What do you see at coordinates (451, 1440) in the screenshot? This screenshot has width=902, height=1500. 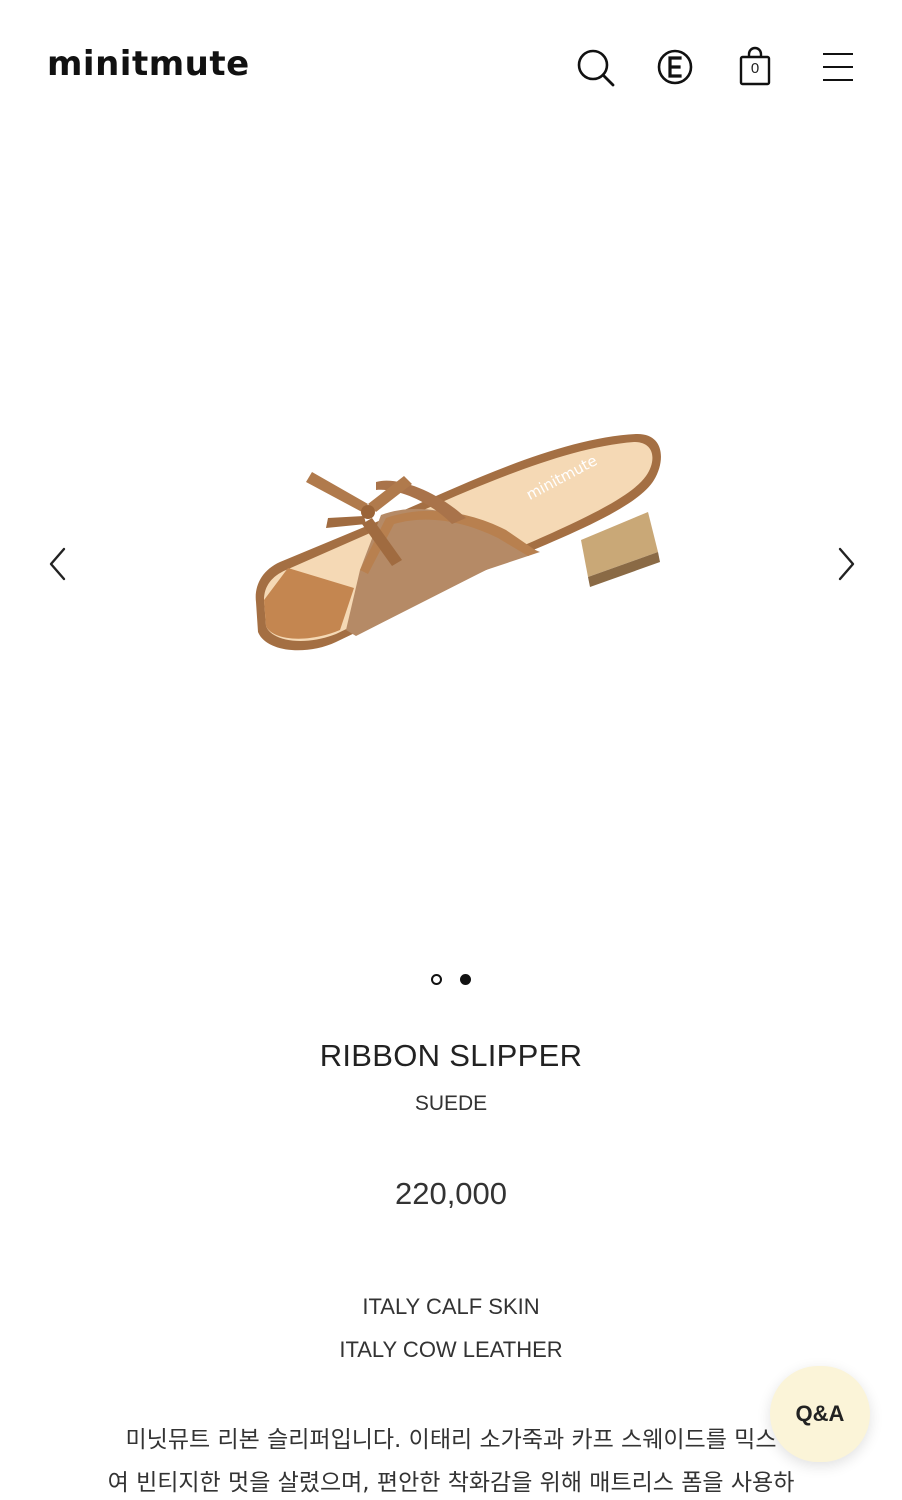 I see `description-line: 미닛뮤트 리본 슬리퍼입니다. 이태리 소가죽과 카프 스웨이드를 믹스` at bounding box center [451, 1440].